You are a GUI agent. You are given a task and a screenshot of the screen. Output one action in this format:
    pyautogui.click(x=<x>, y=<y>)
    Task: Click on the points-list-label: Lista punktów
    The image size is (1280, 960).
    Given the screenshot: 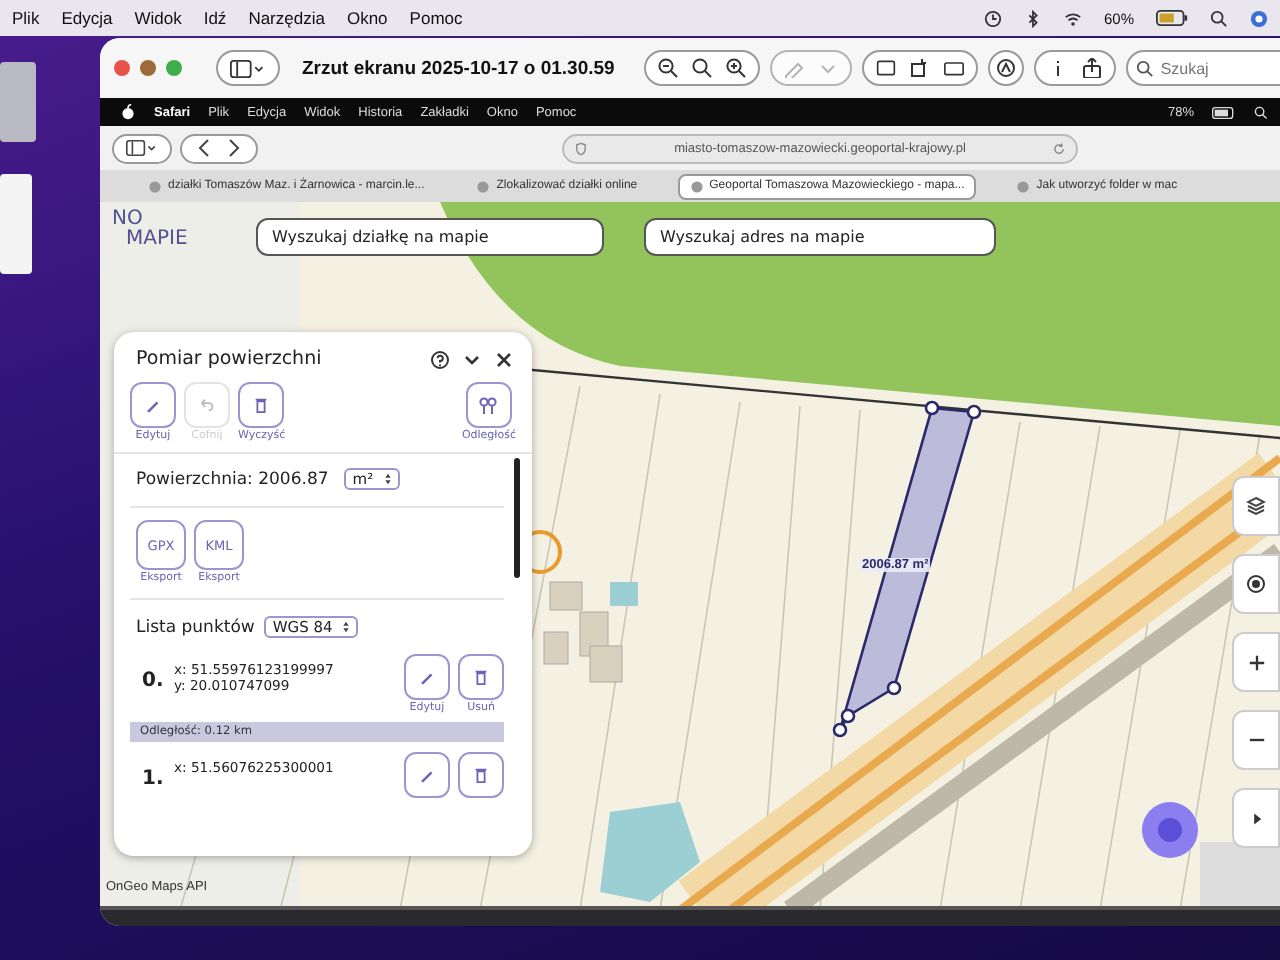 What is the action you would take?
    pyautogui.click(x=195, y=627)
    